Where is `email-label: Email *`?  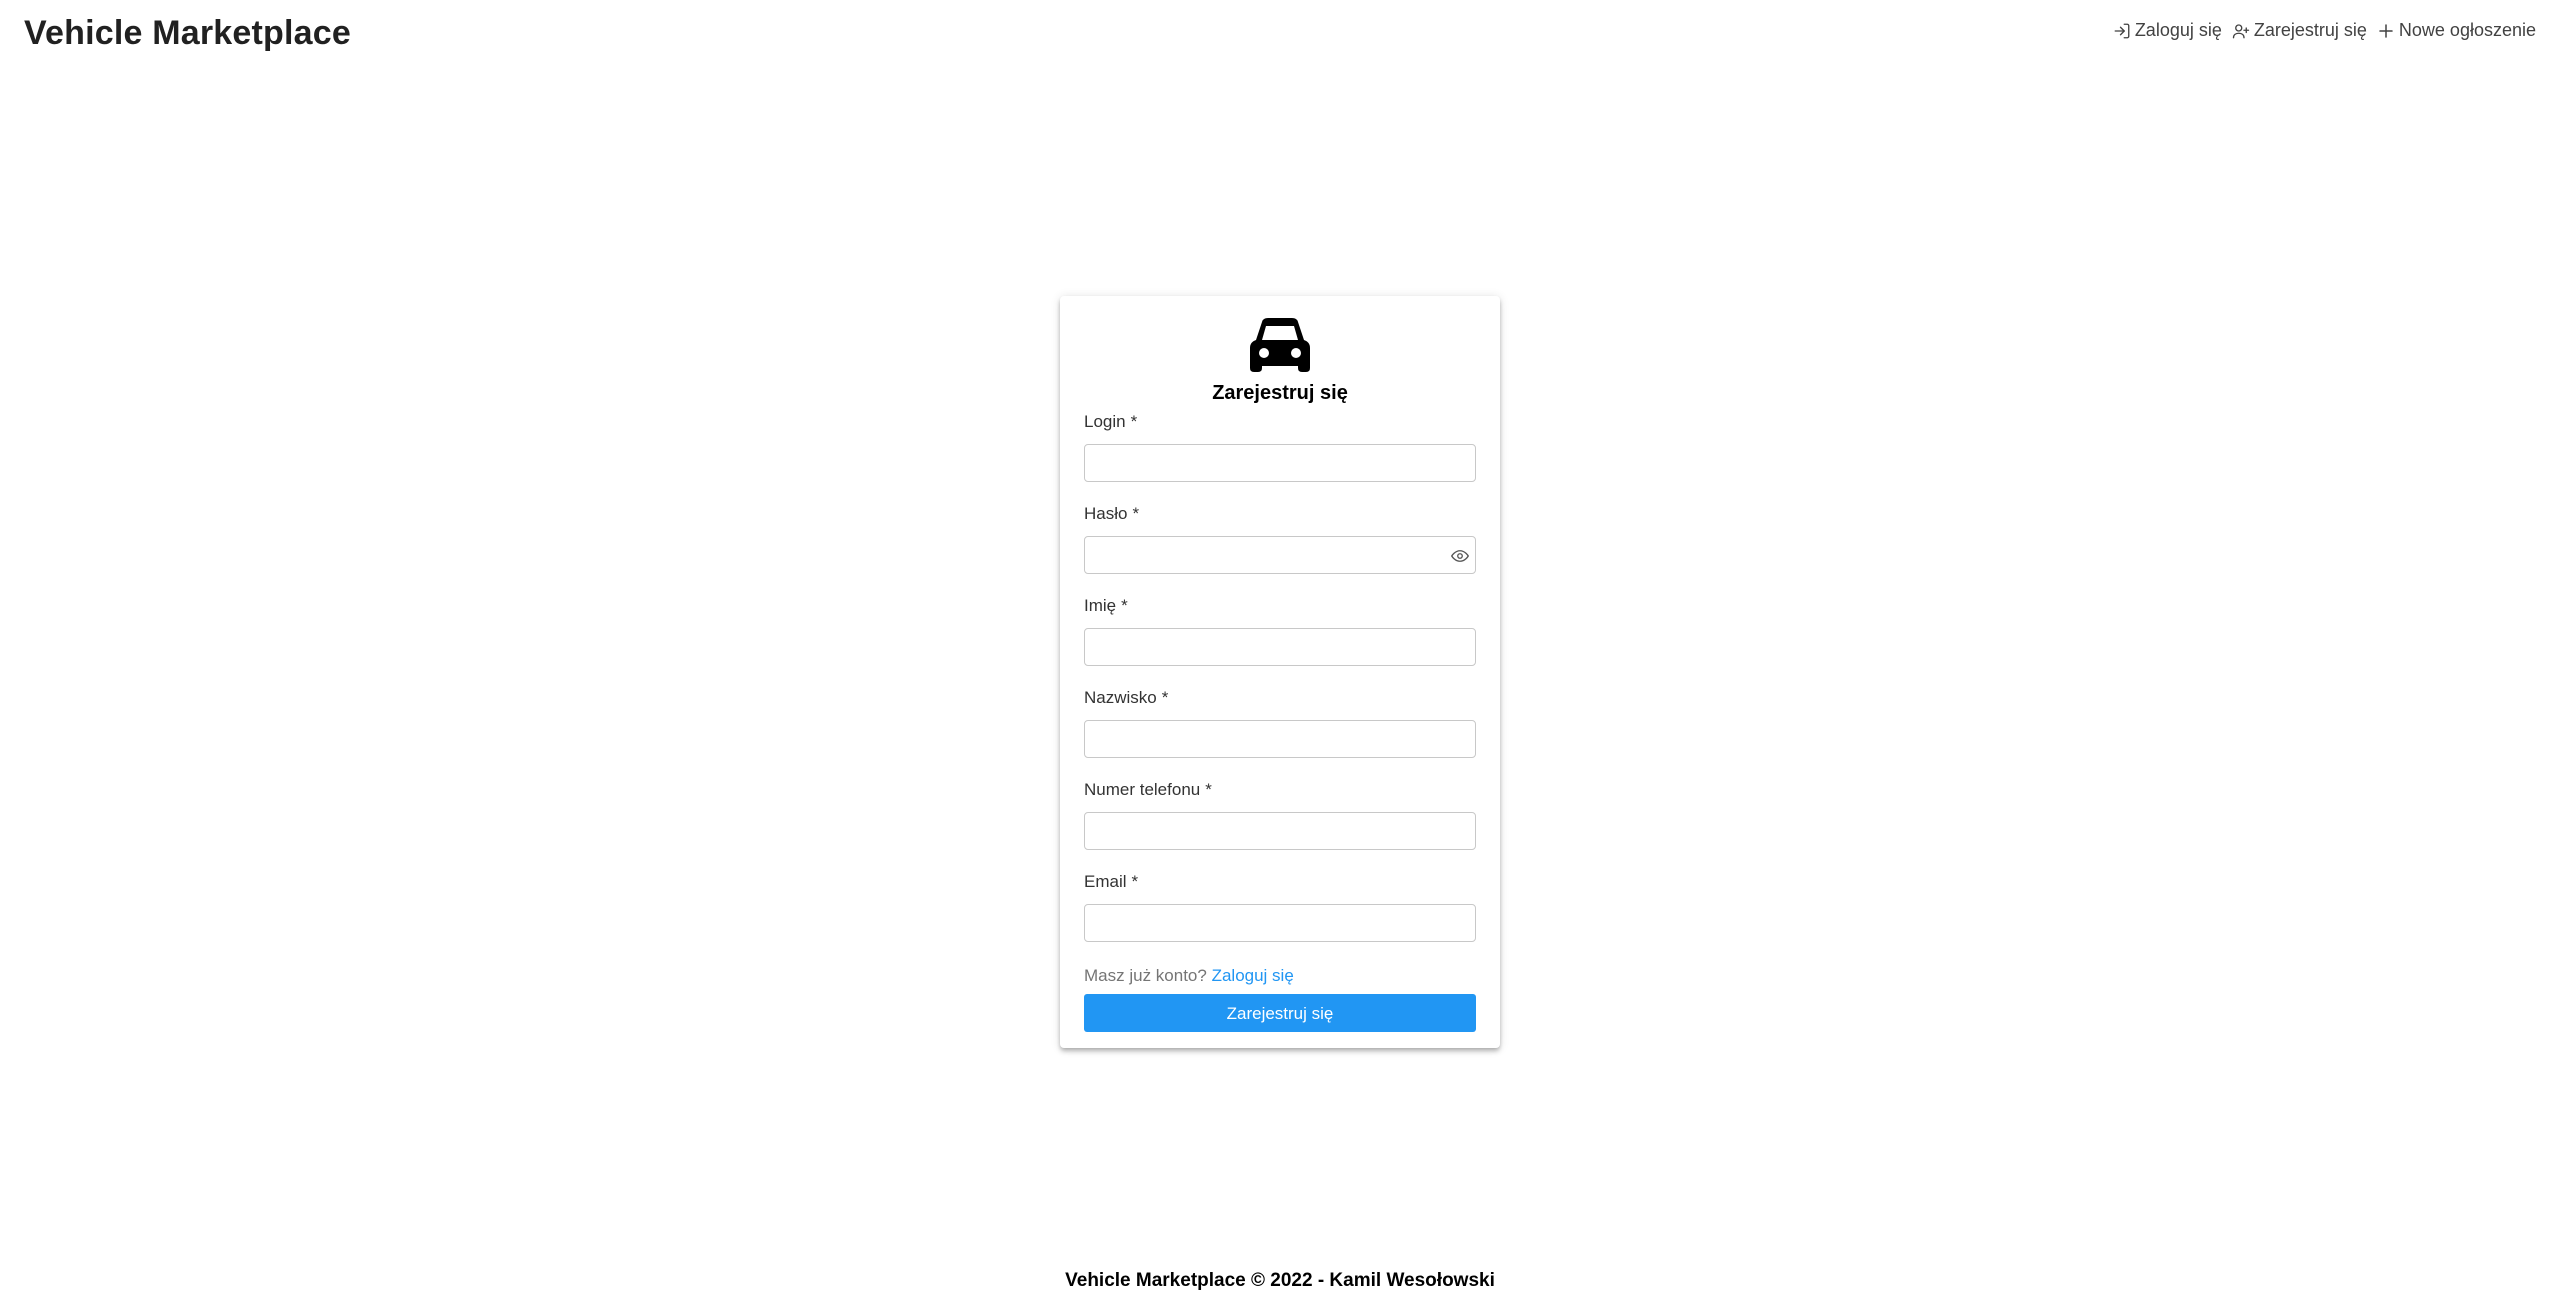 email-label: Email * is located at coordinates (1111, 881).